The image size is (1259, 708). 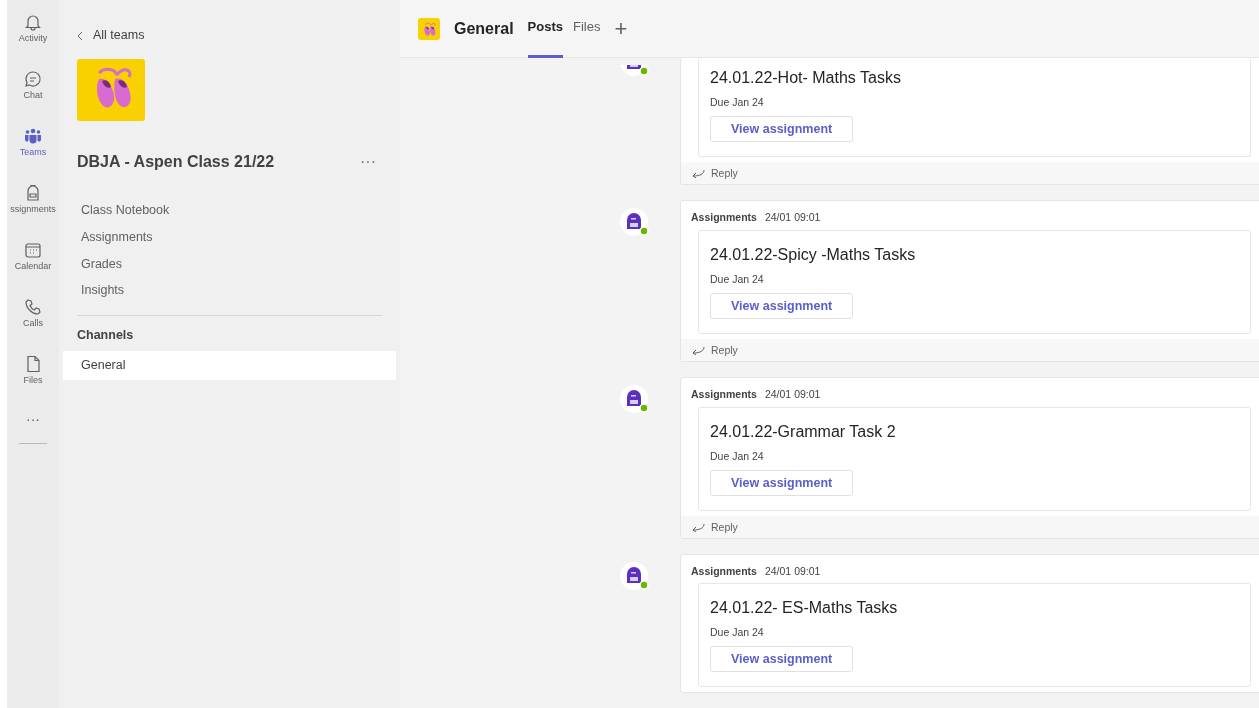 I want to click on rail-item: ssignments, so click(x=33, y=199).